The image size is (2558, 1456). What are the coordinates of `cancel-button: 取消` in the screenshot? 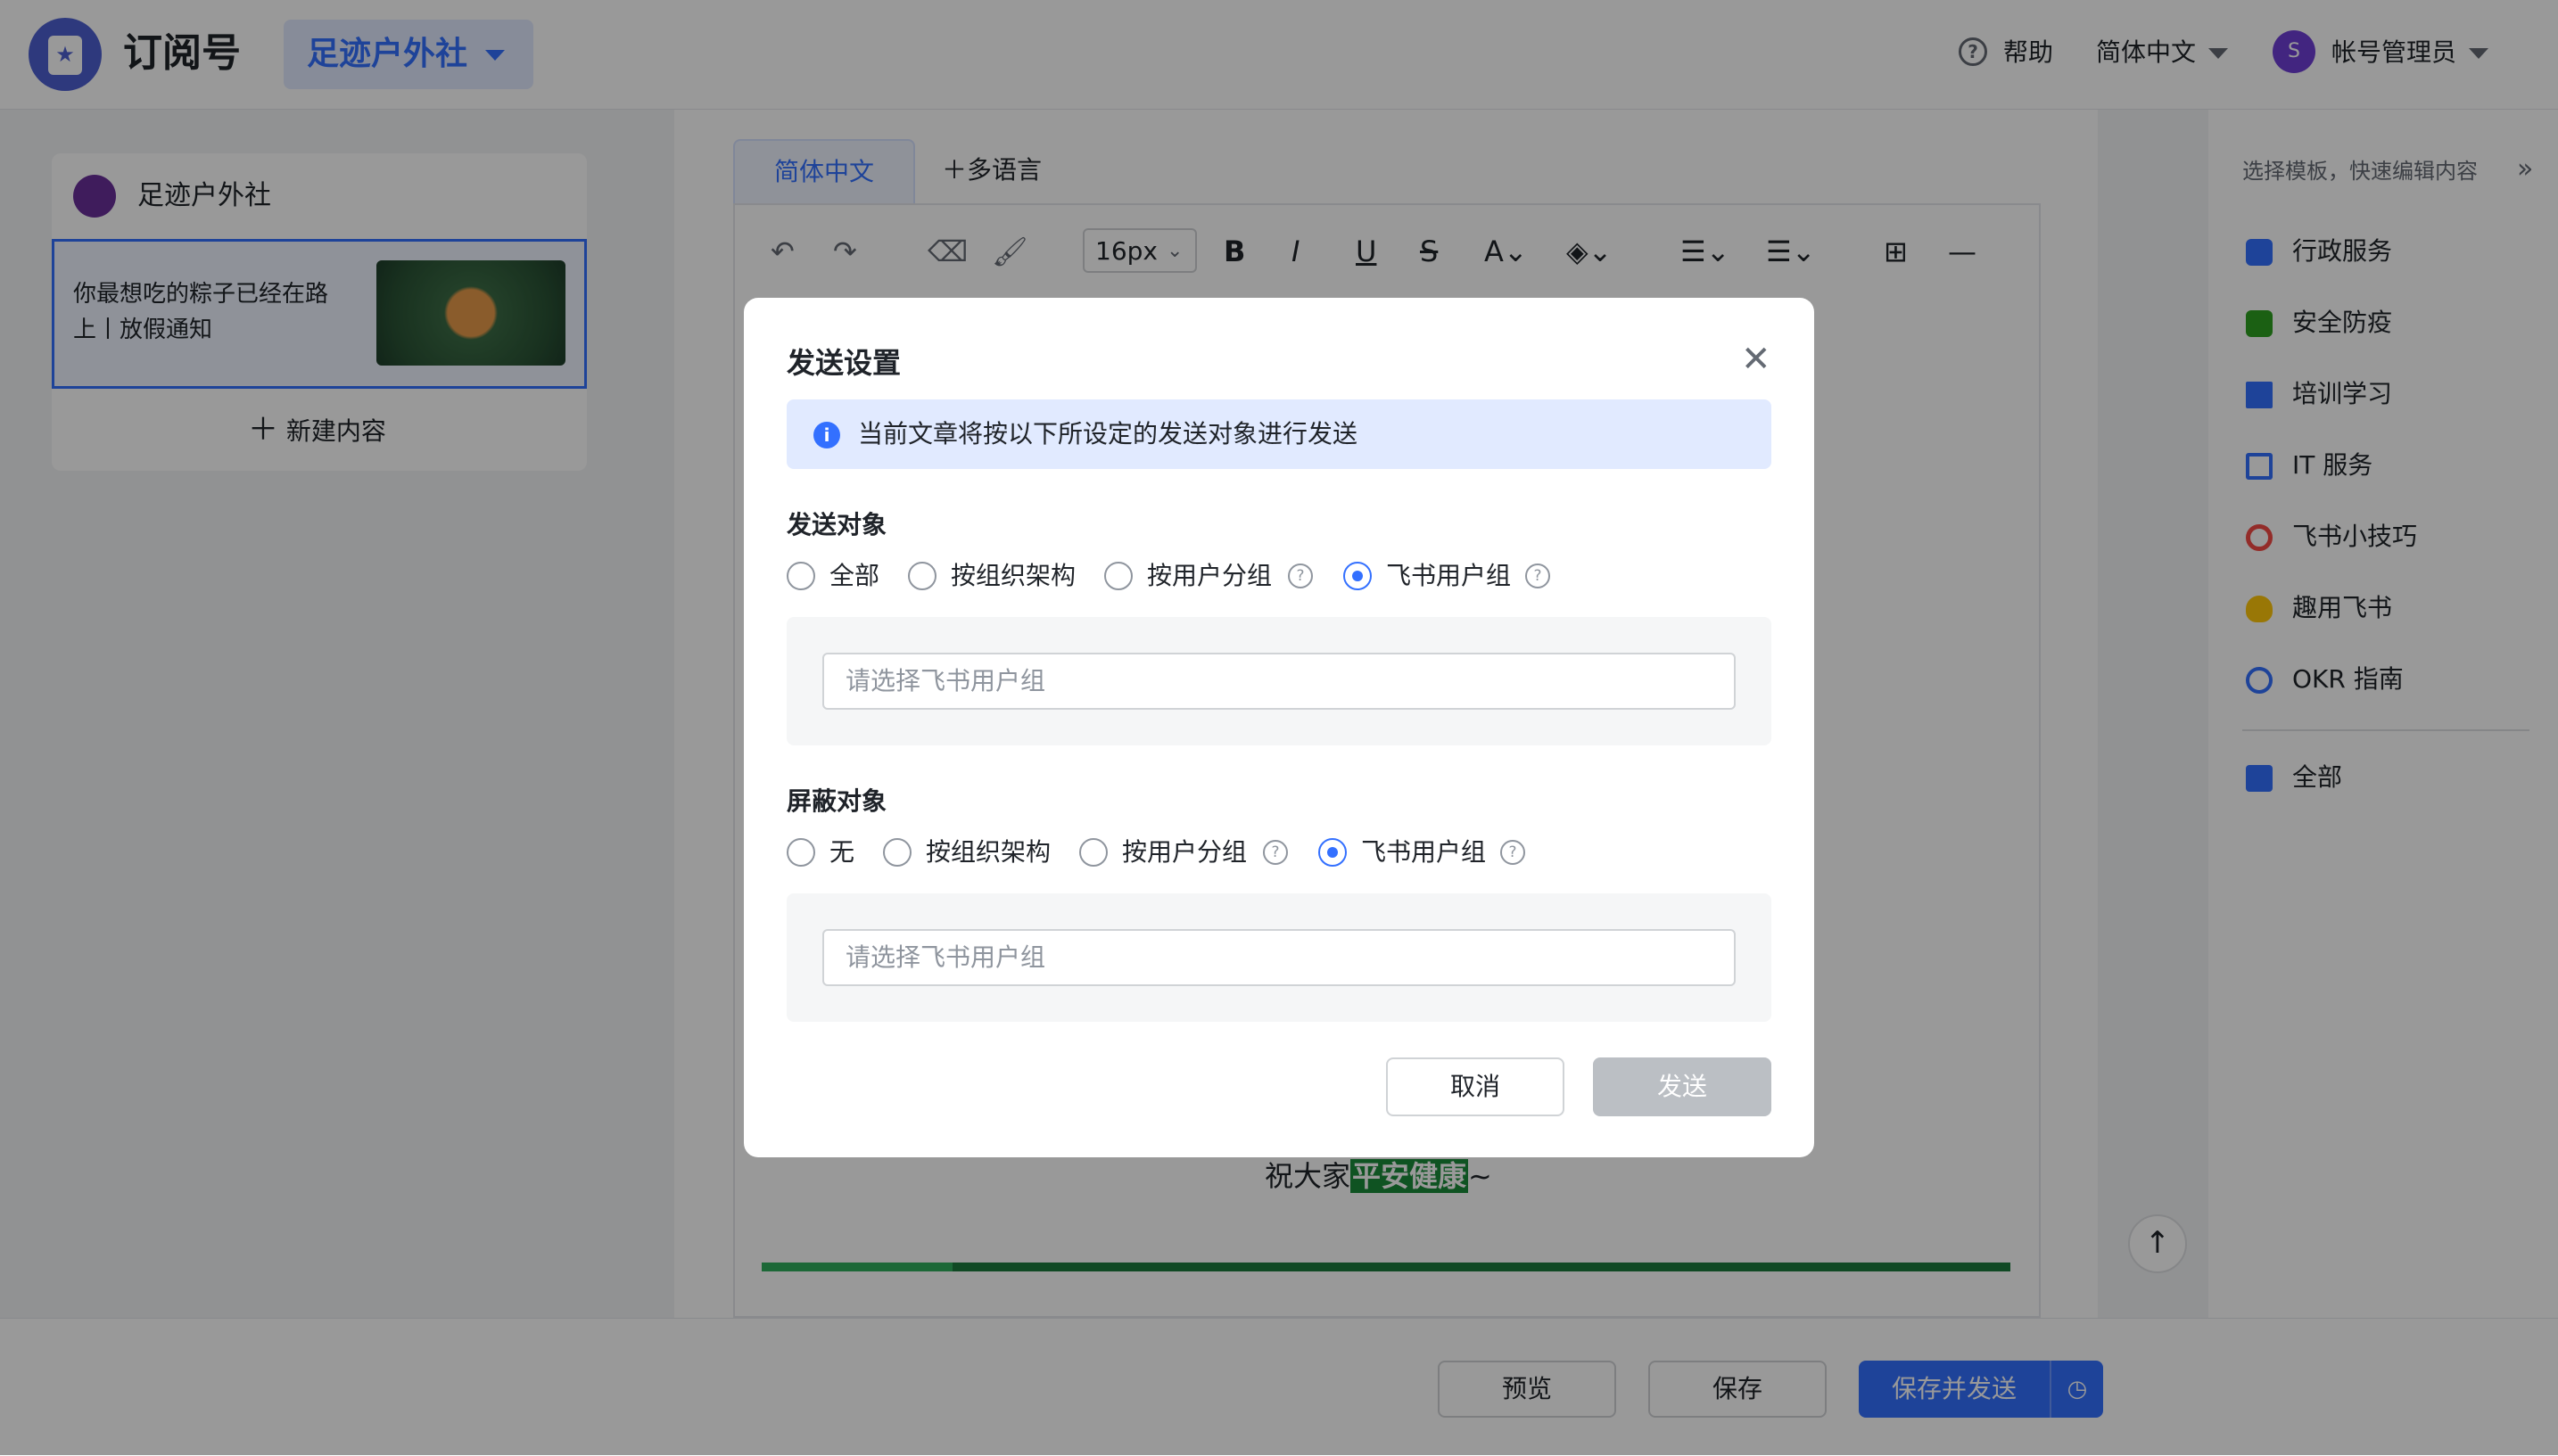 It's located at (1475, 1086).